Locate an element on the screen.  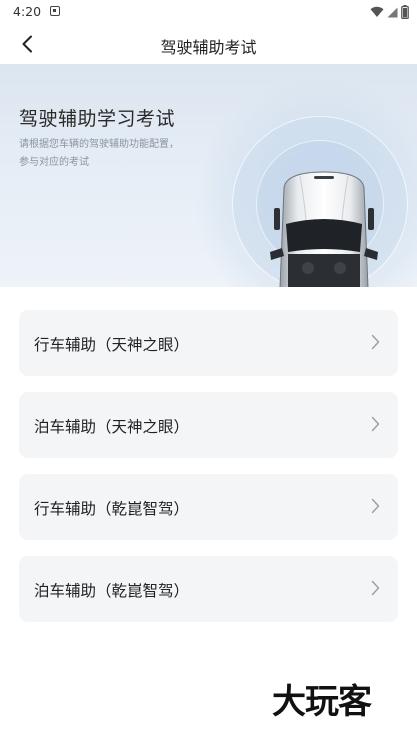
menu-item-label: 泊车辅助（乾崑智驾） is located at coordinates (112, 591).